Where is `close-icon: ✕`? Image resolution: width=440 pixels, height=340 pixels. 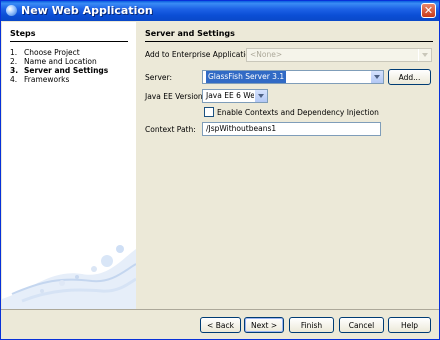 close-icon: ✕ is located at coordinates (428, 10).